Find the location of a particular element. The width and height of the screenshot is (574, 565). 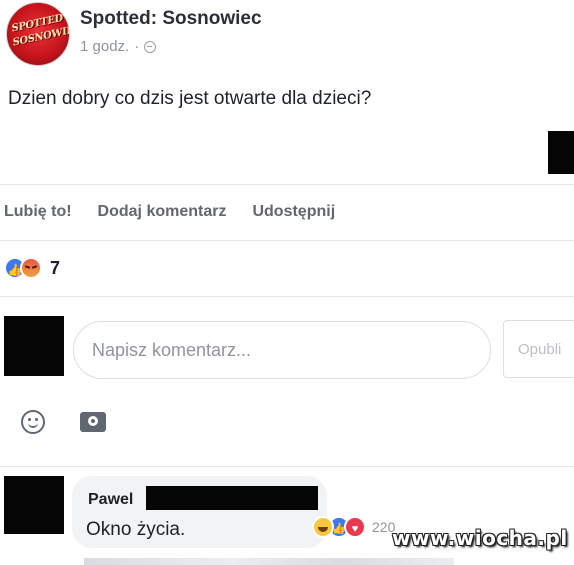

camera-icon is located at coordinates (93, 422).